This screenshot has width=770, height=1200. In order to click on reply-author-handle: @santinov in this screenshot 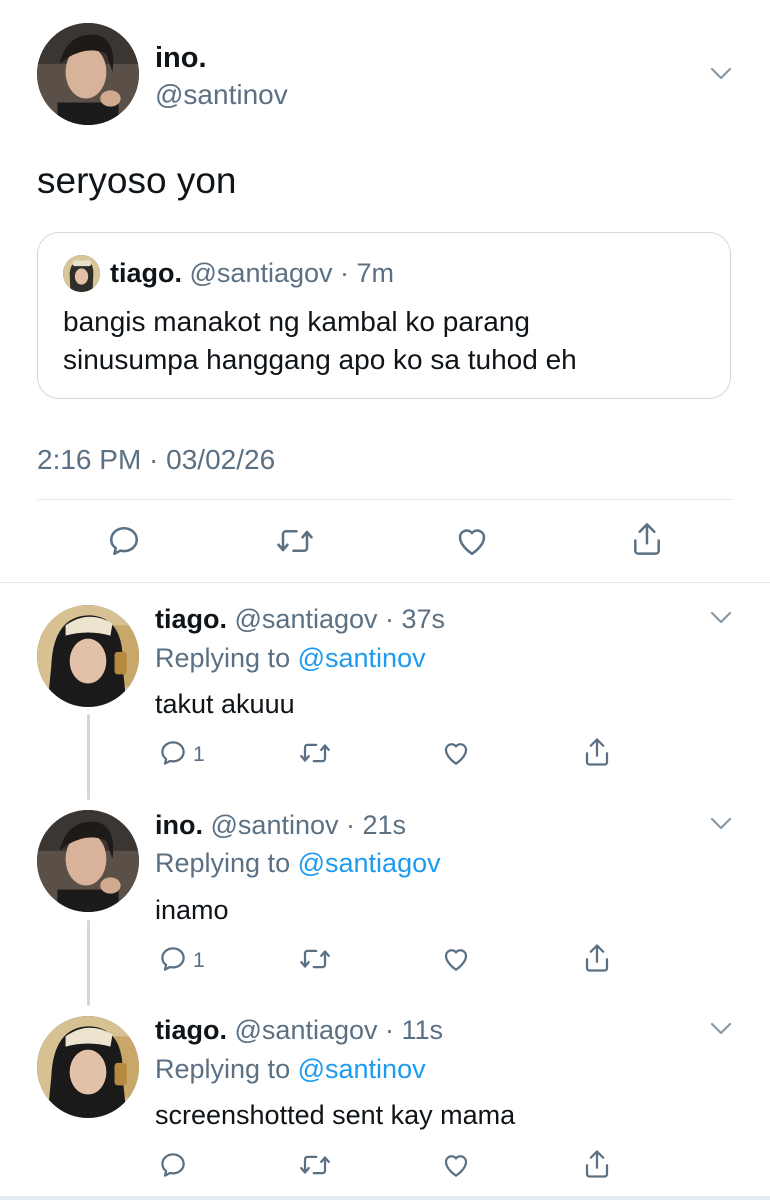, I will do `click(275, 825)`.